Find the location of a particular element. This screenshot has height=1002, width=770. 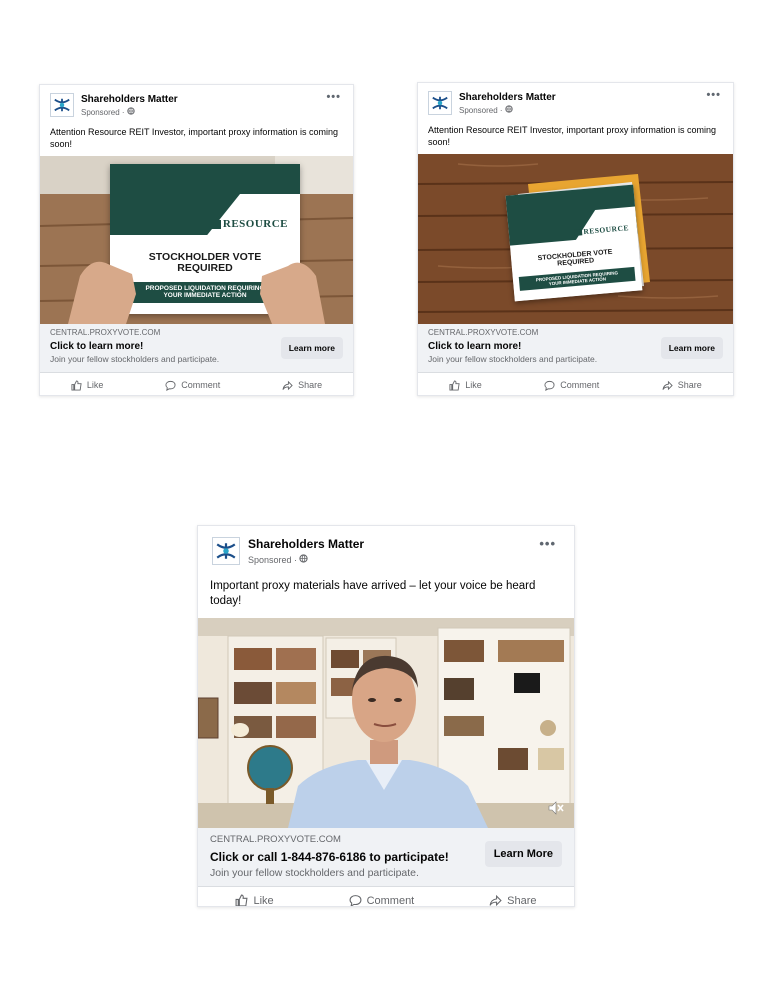

mute-icon is located at coordinates (556, 810).